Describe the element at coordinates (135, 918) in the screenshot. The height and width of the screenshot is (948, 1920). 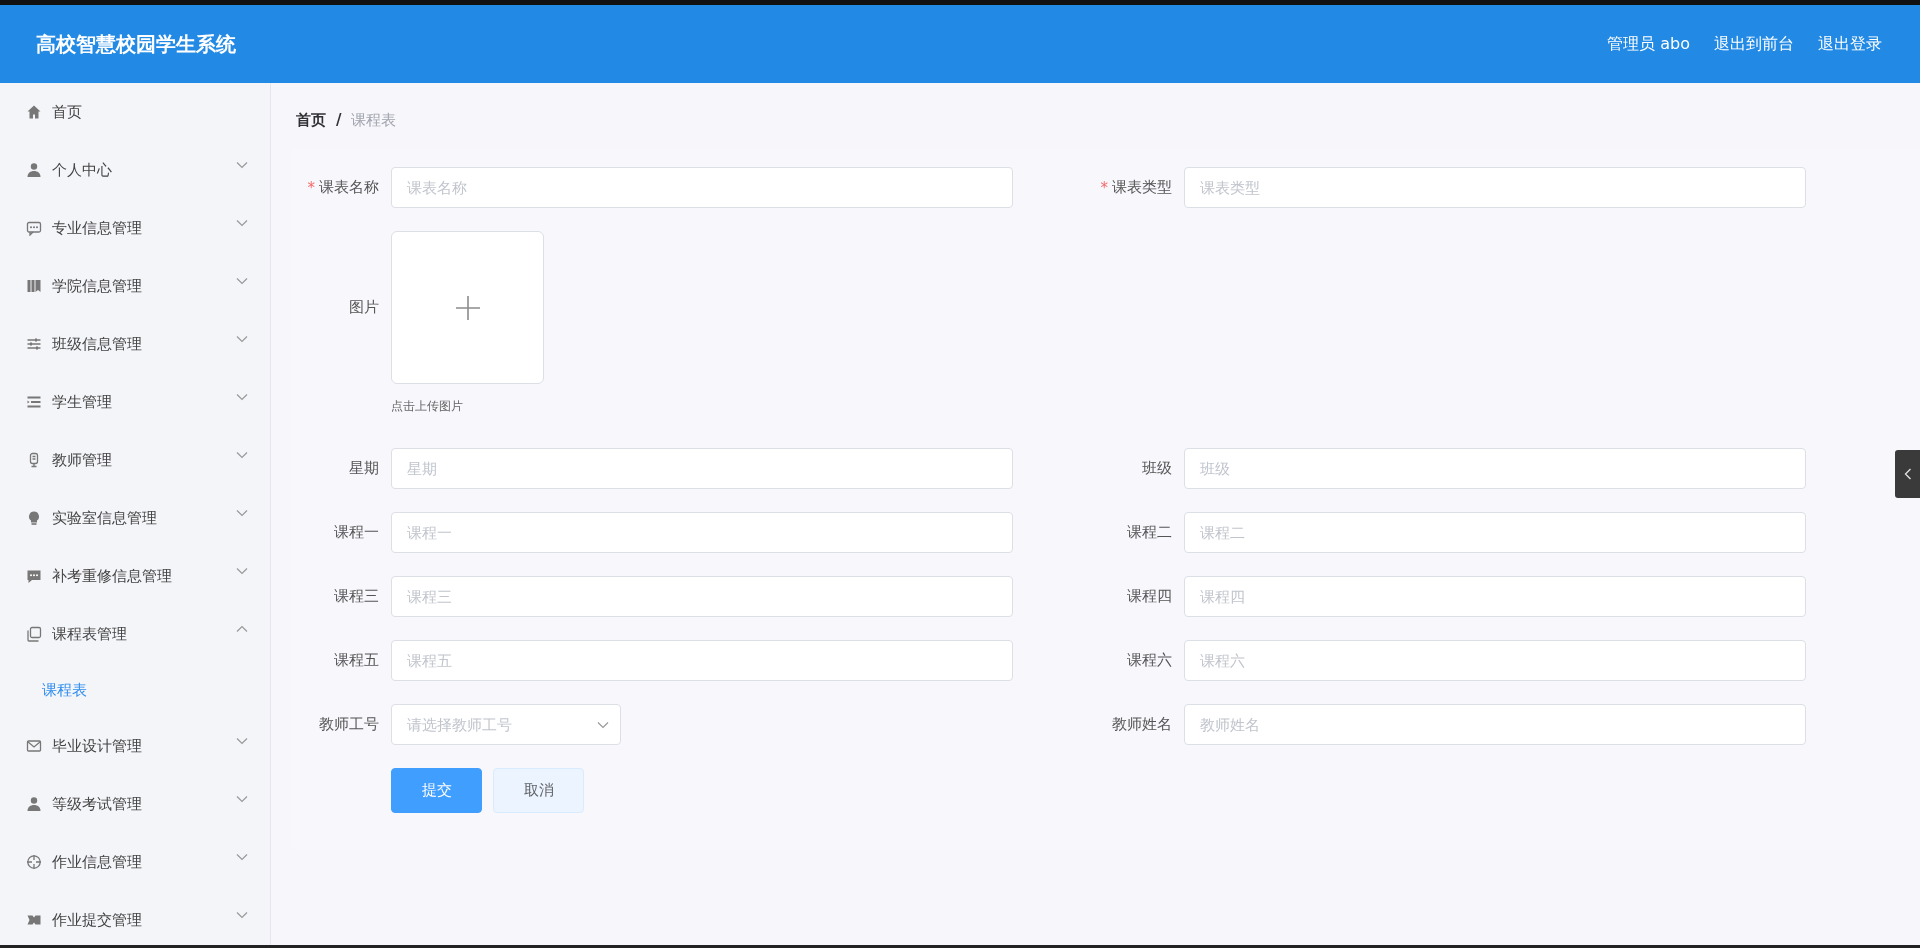
I see `sidebar-menu-item: 作业提交管理` at that location.